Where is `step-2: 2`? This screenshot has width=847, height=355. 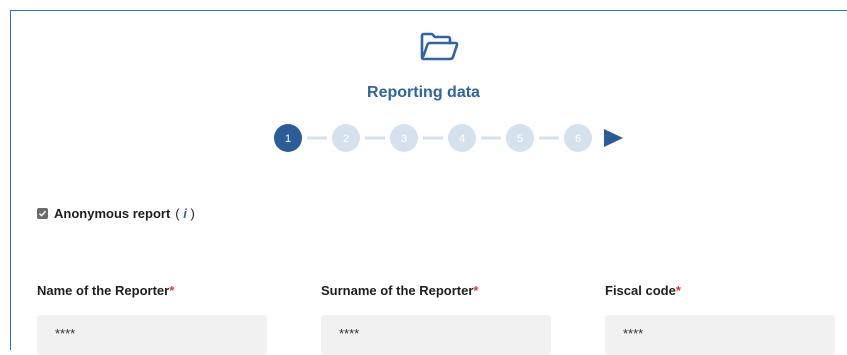
step-2: 2 is located at coordinates (346, 138).